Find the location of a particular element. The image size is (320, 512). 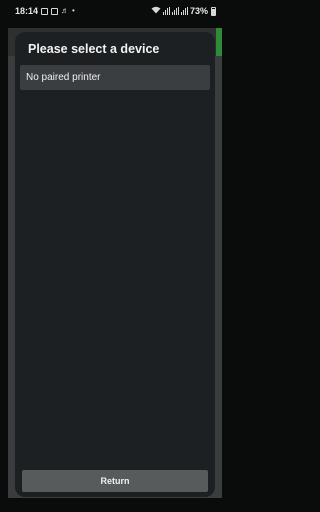

image-icon is located at coordinates (45, 11).